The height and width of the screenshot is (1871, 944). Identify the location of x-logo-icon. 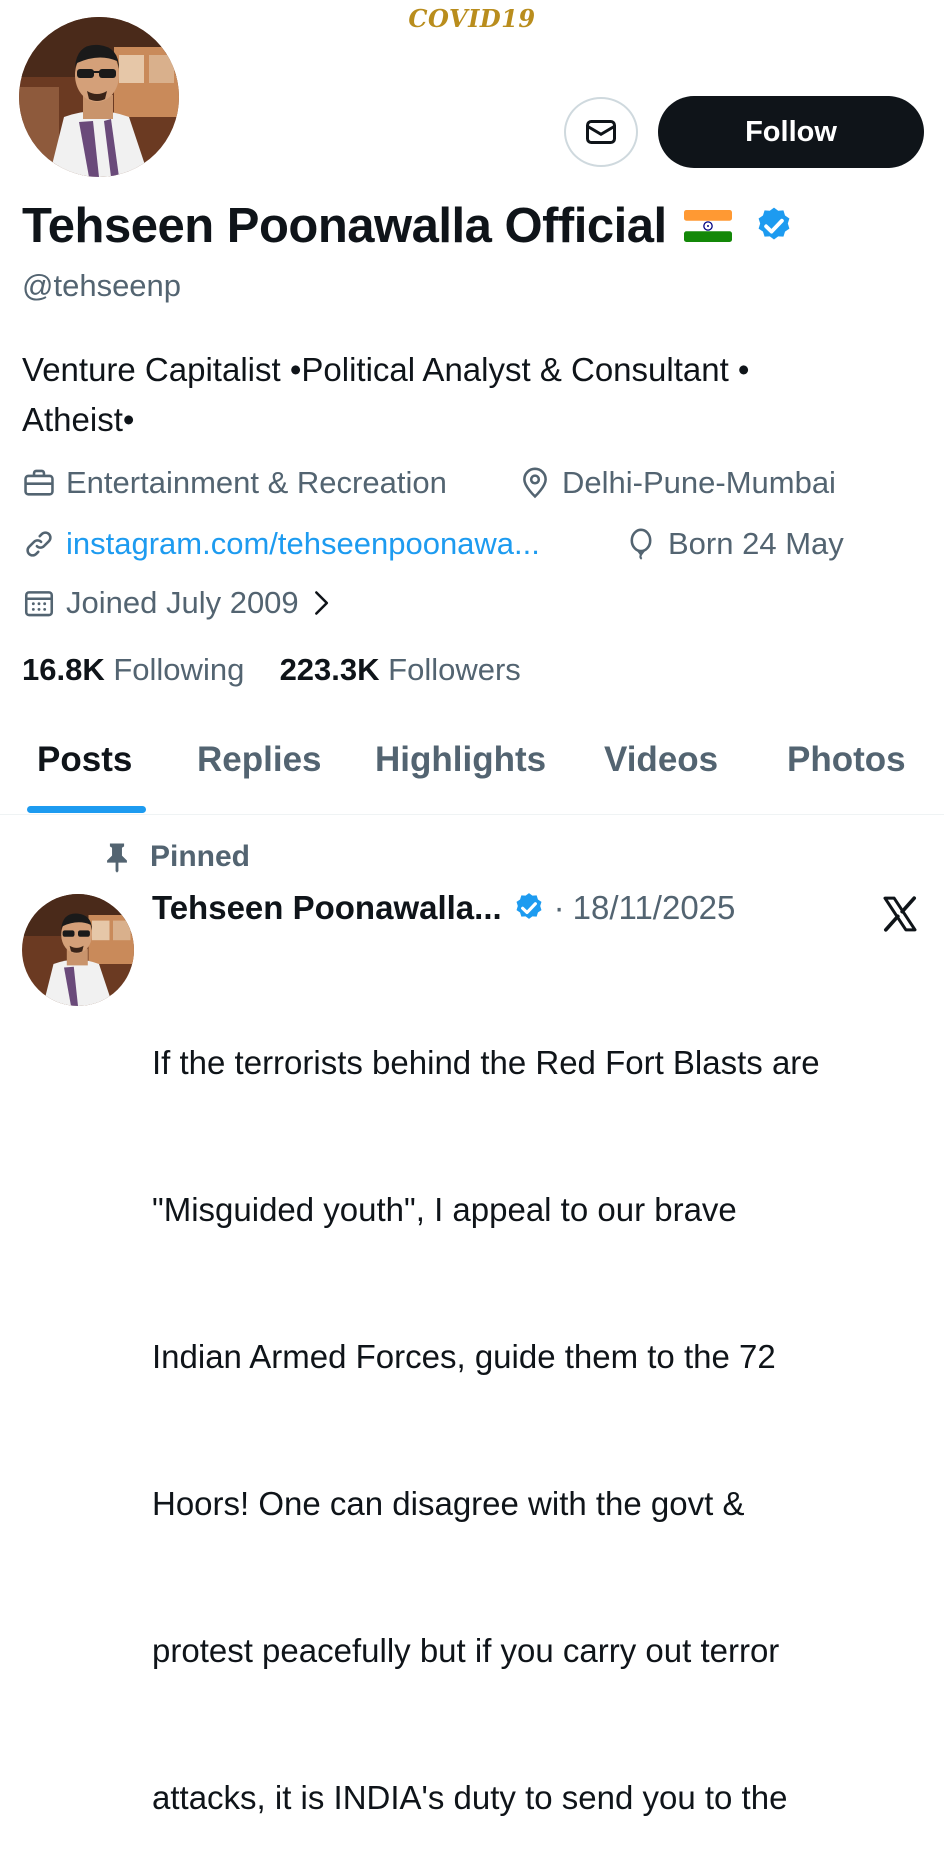
(900, 914).